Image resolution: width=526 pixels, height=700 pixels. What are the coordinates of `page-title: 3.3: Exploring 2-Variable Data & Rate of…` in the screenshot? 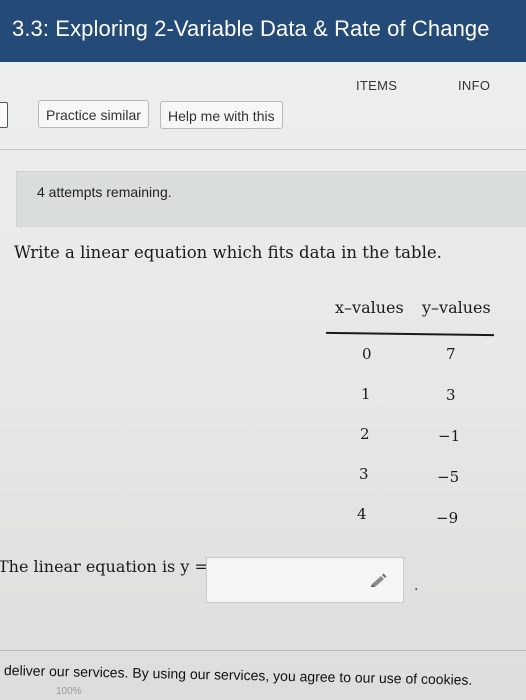 It's located at (251, 28).